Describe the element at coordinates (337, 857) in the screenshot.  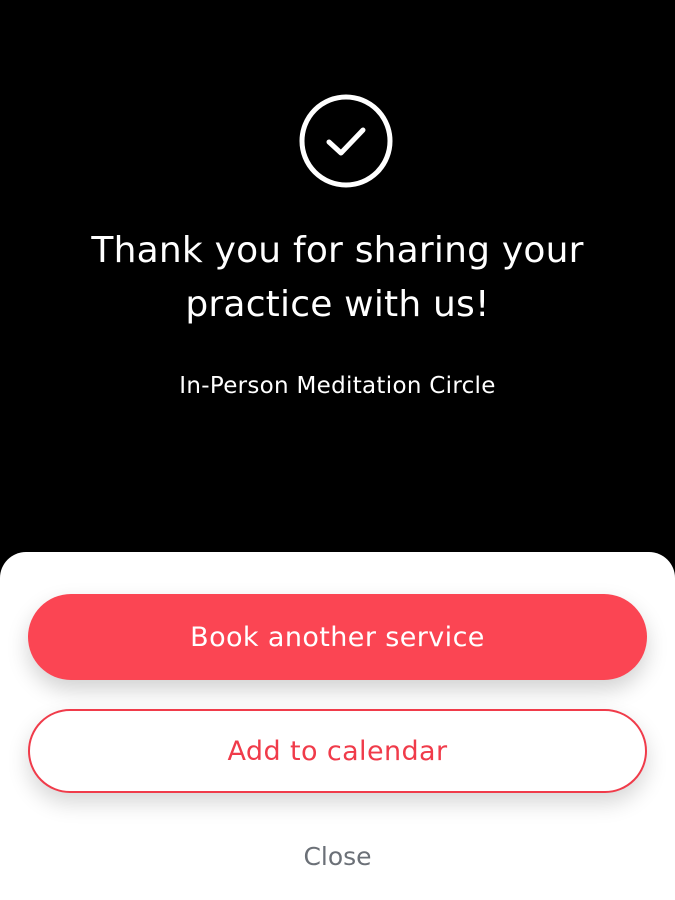
I see `close-button: Close` at that location.